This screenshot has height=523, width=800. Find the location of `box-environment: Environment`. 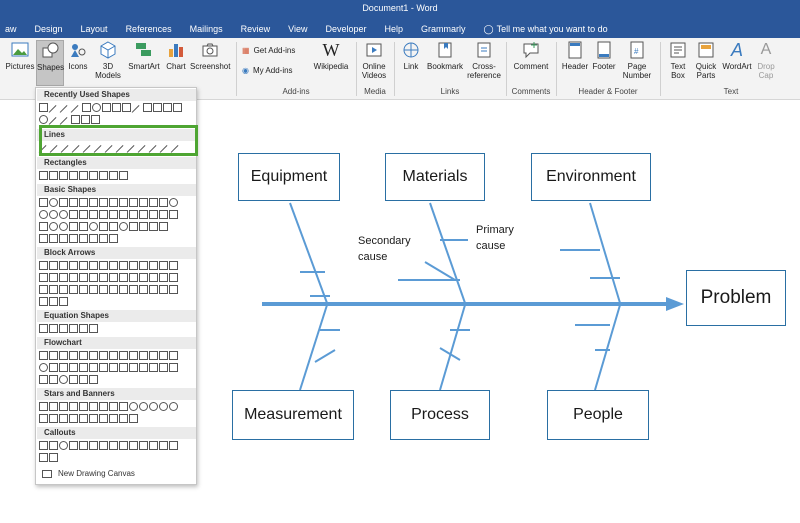

box-environment: Environment is located at coordinates (591, 177).